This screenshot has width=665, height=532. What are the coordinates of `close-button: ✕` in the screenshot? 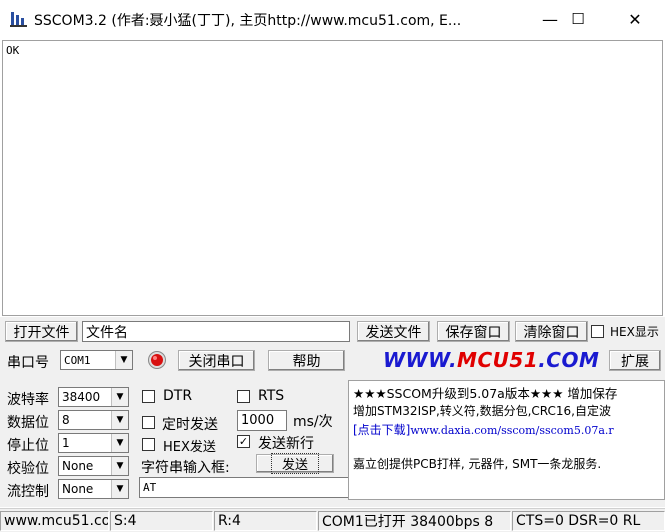 It's located at (635, 19).